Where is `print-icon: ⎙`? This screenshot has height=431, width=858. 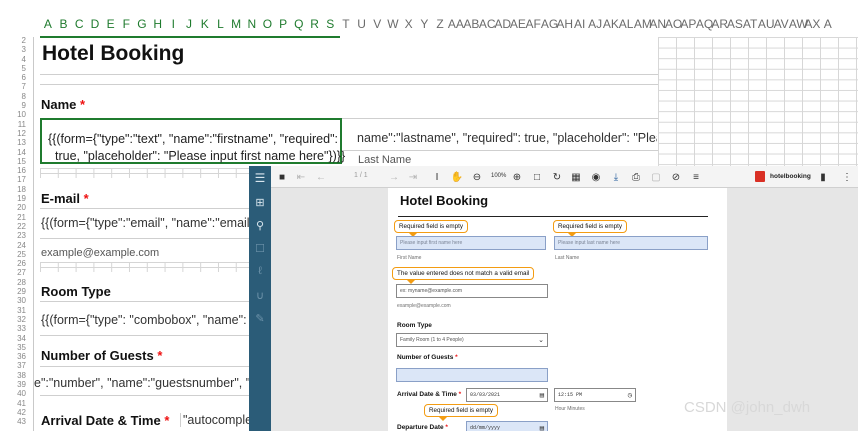 print-icon: ⎙ is located at coordinates (636, 177).